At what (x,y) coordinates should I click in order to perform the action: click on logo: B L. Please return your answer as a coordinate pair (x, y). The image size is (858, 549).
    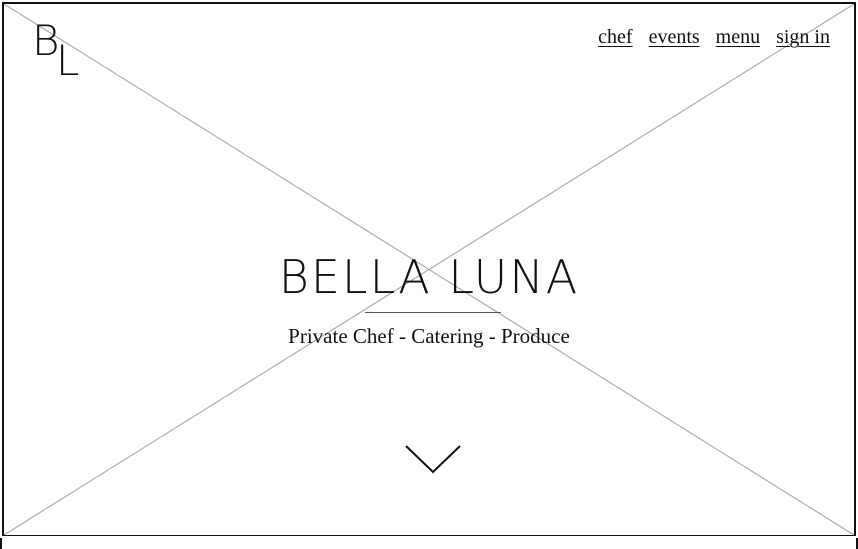
    Looking at the image, I should click on (60, 52).